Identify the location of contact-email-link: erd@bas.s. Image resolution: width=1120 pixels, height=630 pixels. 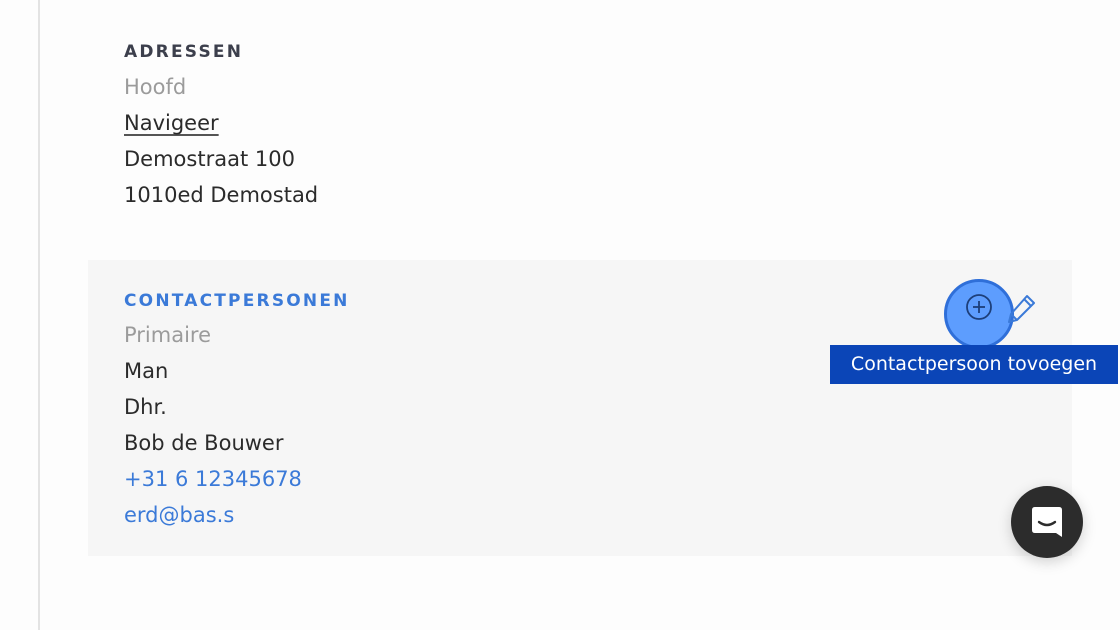
(237, 515).